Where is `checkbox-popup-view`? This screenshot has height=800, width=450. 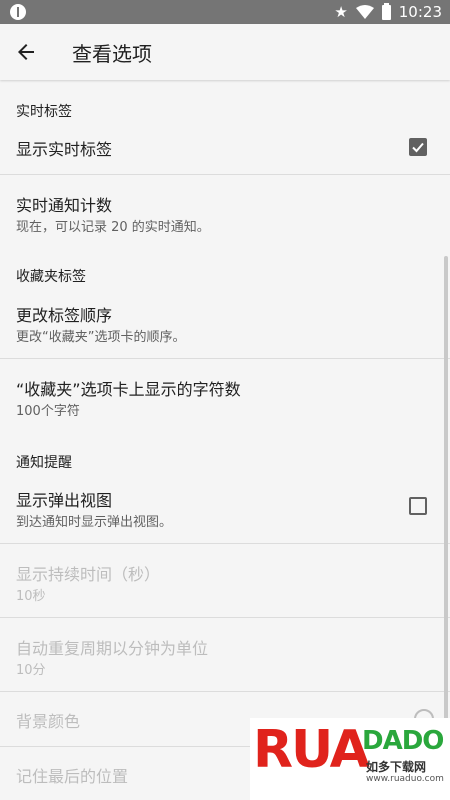 checkbox-popup-view is located at coordinates (418, 506).